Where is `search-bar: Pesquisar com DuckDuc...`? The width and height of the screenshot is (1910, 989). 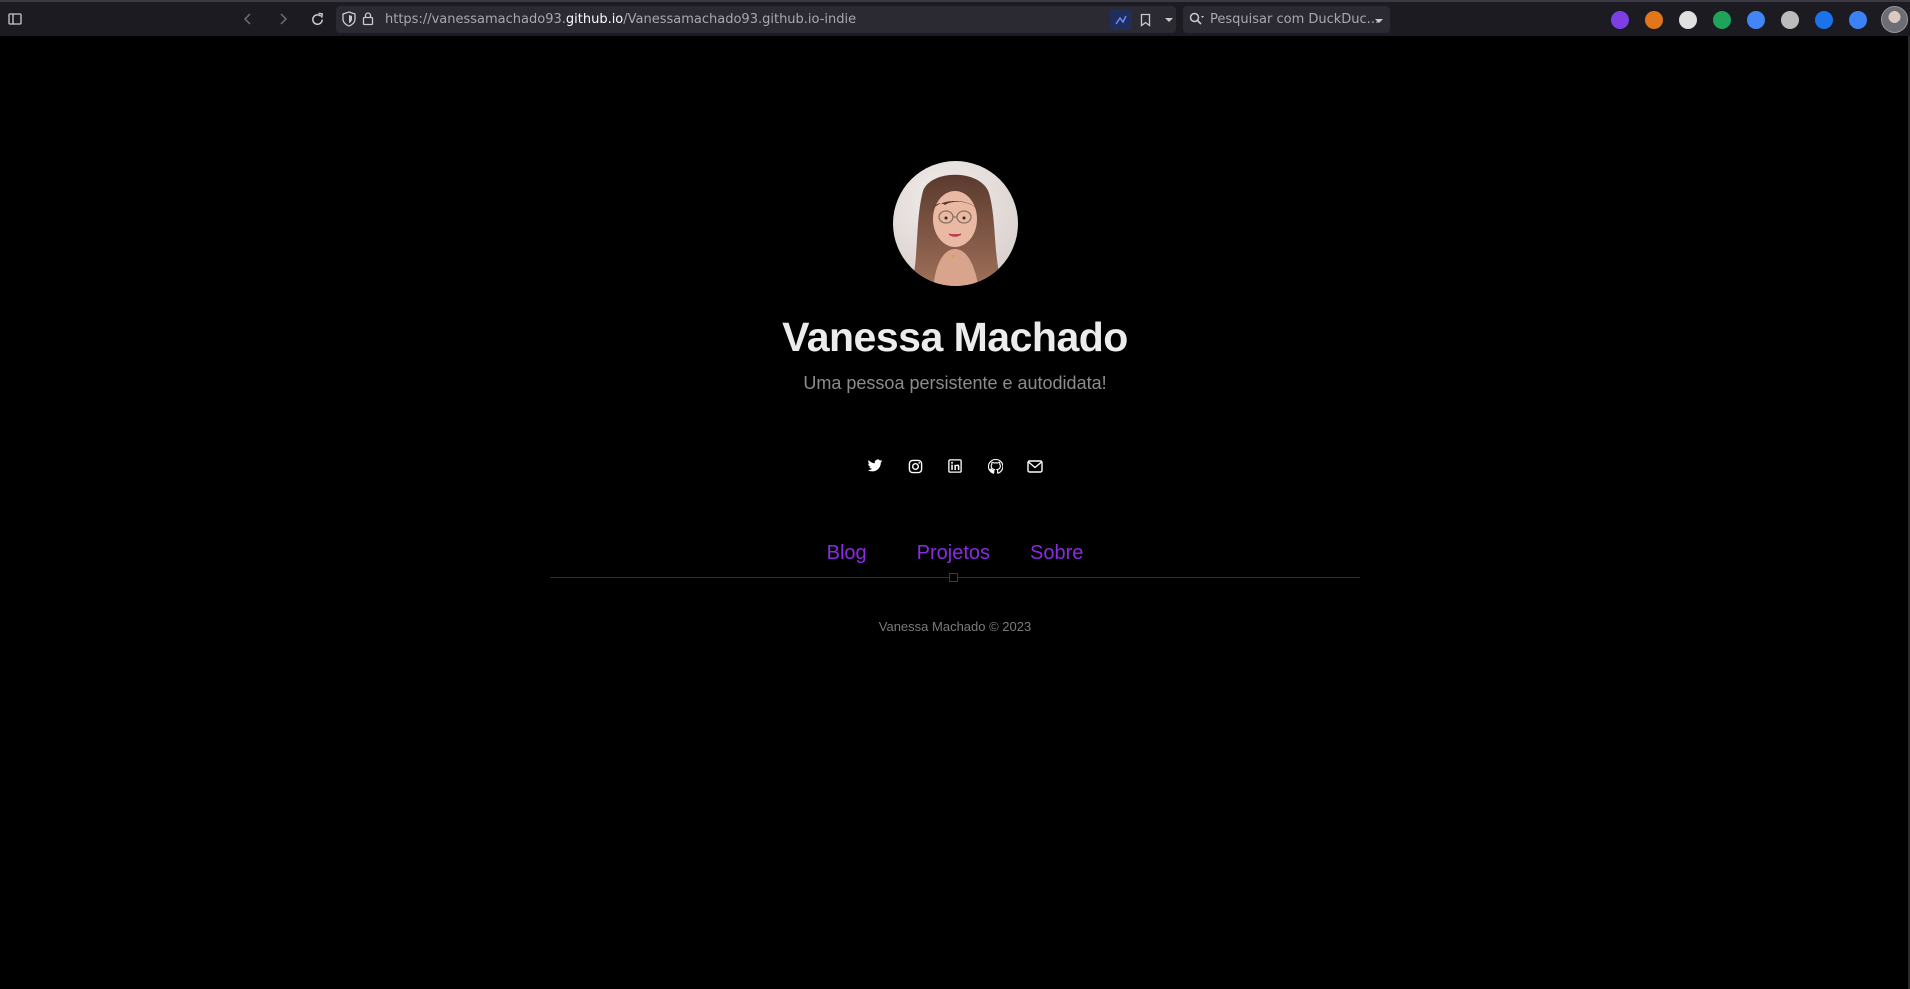 search-bar: Pesquisar com DuckDuc... is located at coordinates (1286, 19).